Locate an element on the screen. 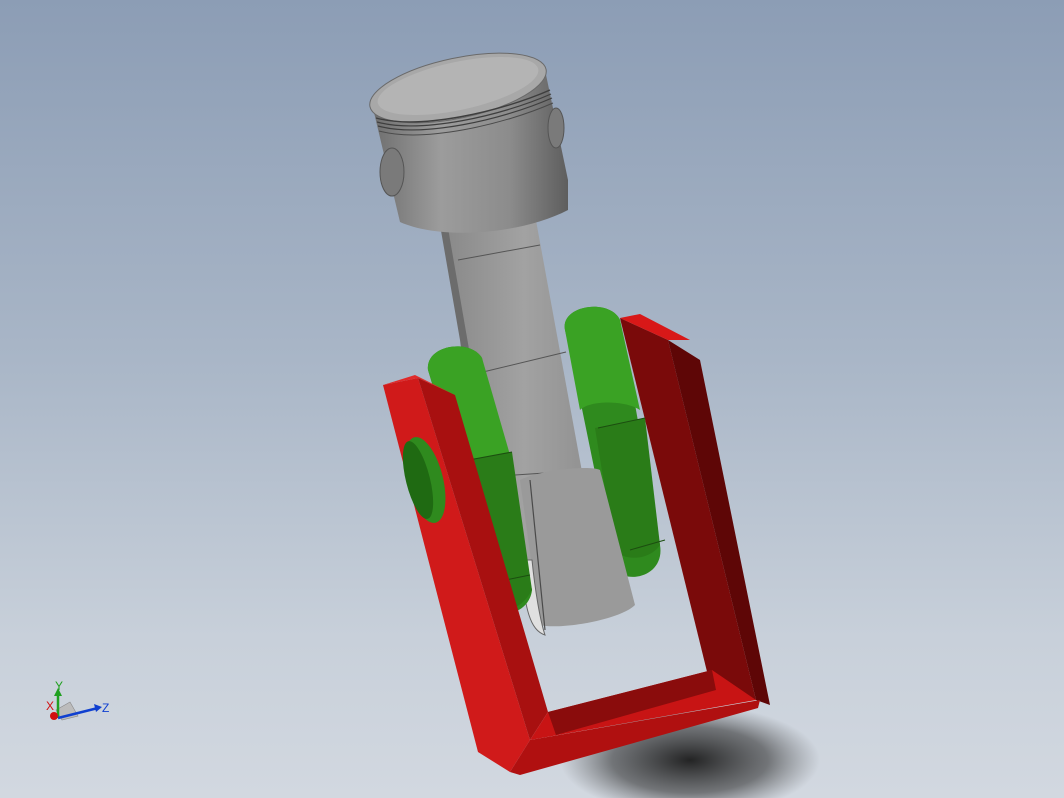  orientation-triad: Y X Z is located at coordinates (80, 710).